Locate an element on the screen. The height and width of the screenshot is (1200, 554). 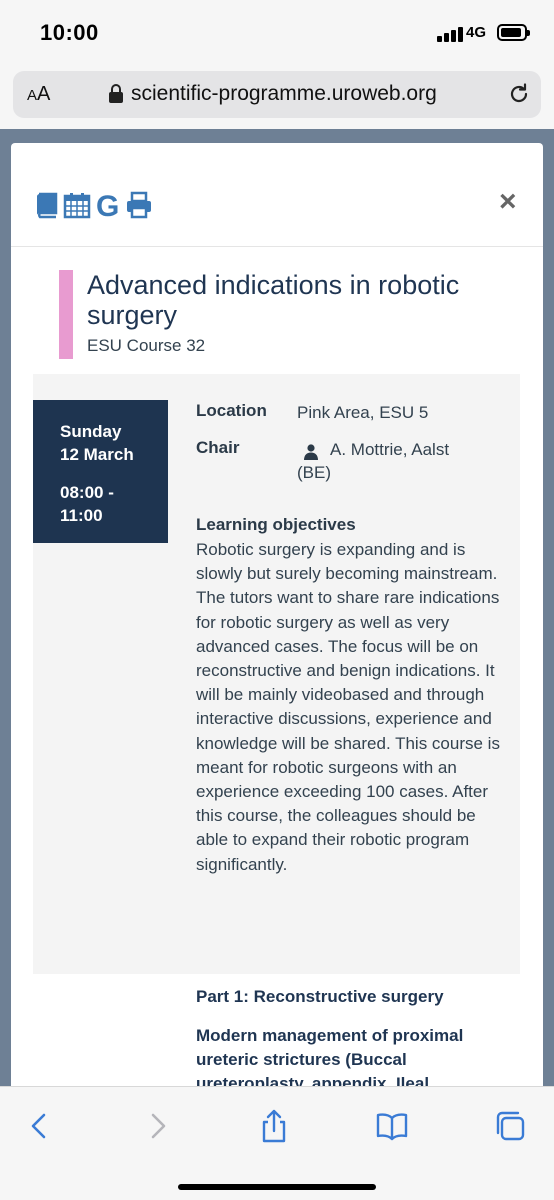
status-time: 10:00 is located at coordinates (69, 32).